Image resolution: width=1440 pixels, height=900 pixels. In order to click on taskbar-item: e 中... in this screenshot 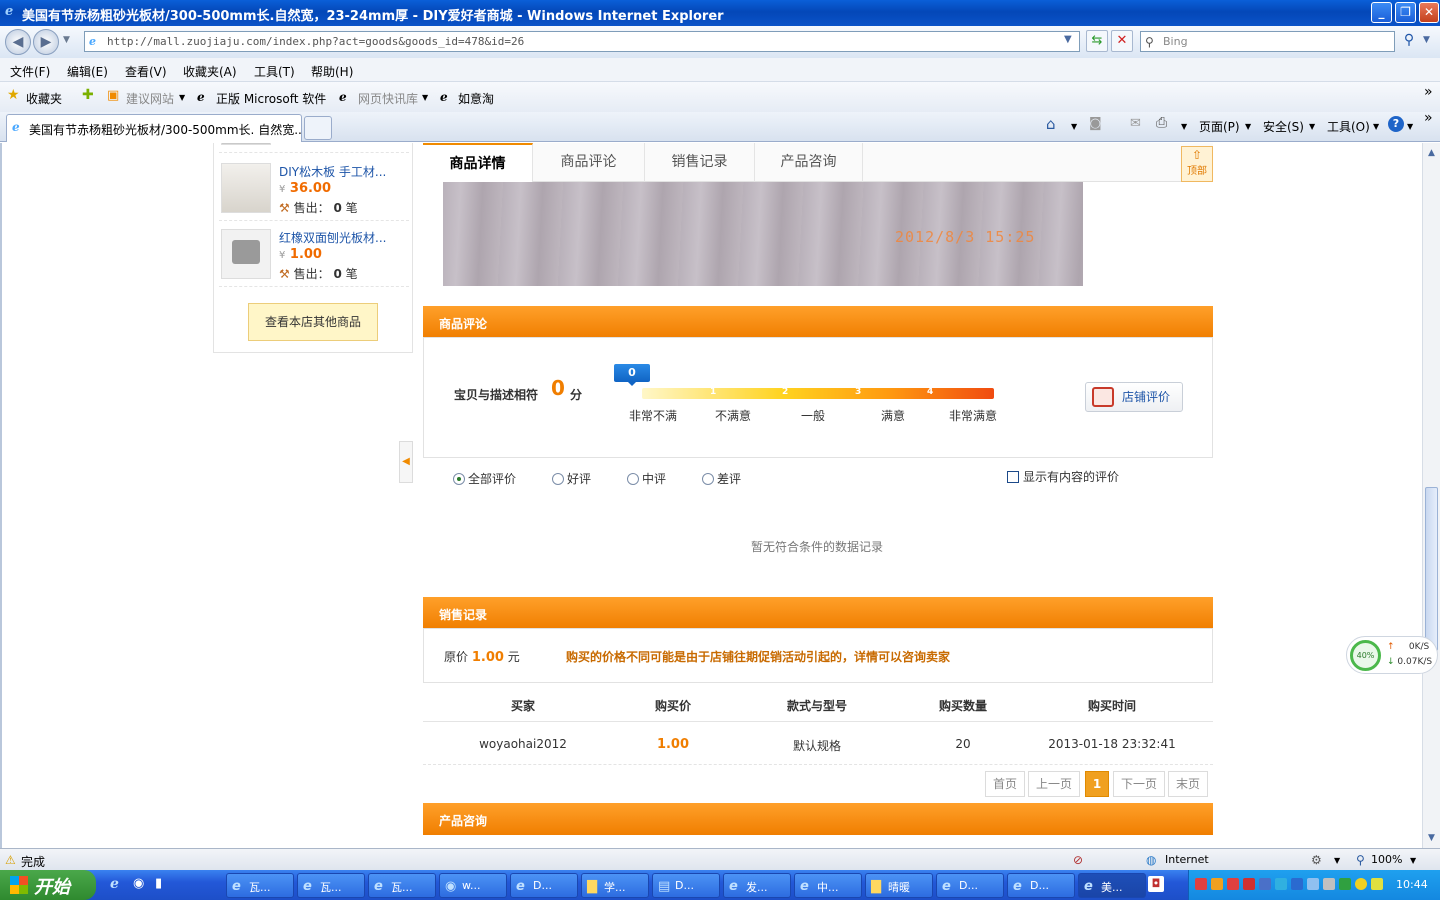, I will do `click(828, 885)`.